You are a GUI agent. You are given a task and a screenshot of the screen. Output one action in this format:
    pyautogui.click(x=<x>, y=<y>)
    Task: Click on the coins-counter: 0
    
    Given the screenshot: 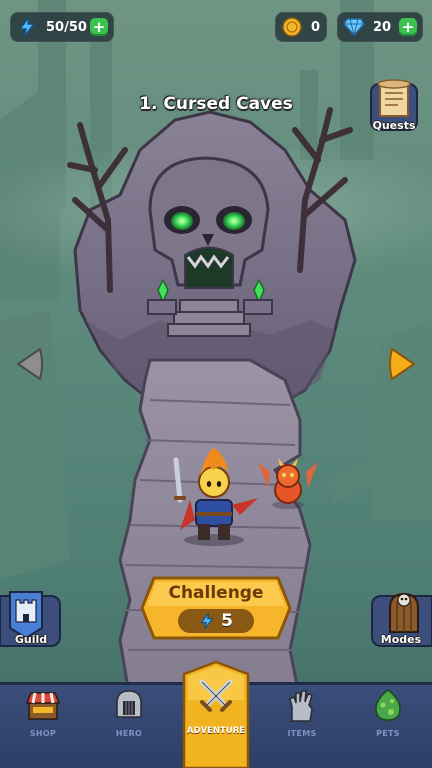 What is the action you would take?
    pyautogui.click(x=301, y=27)
    